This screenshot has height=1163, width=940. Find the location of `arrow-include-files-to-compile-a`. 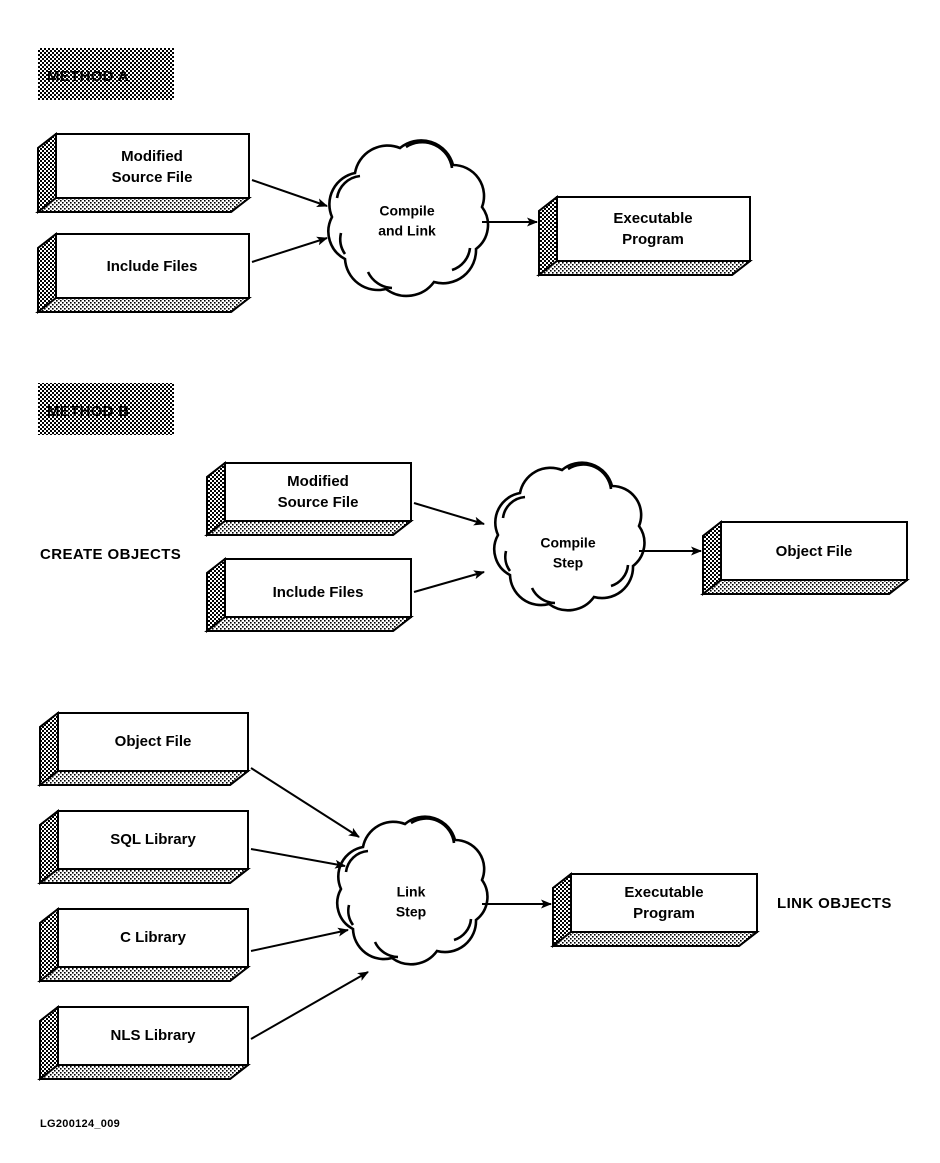

arrow-include-files-to-compile-a is located at coordinates (289, 249).